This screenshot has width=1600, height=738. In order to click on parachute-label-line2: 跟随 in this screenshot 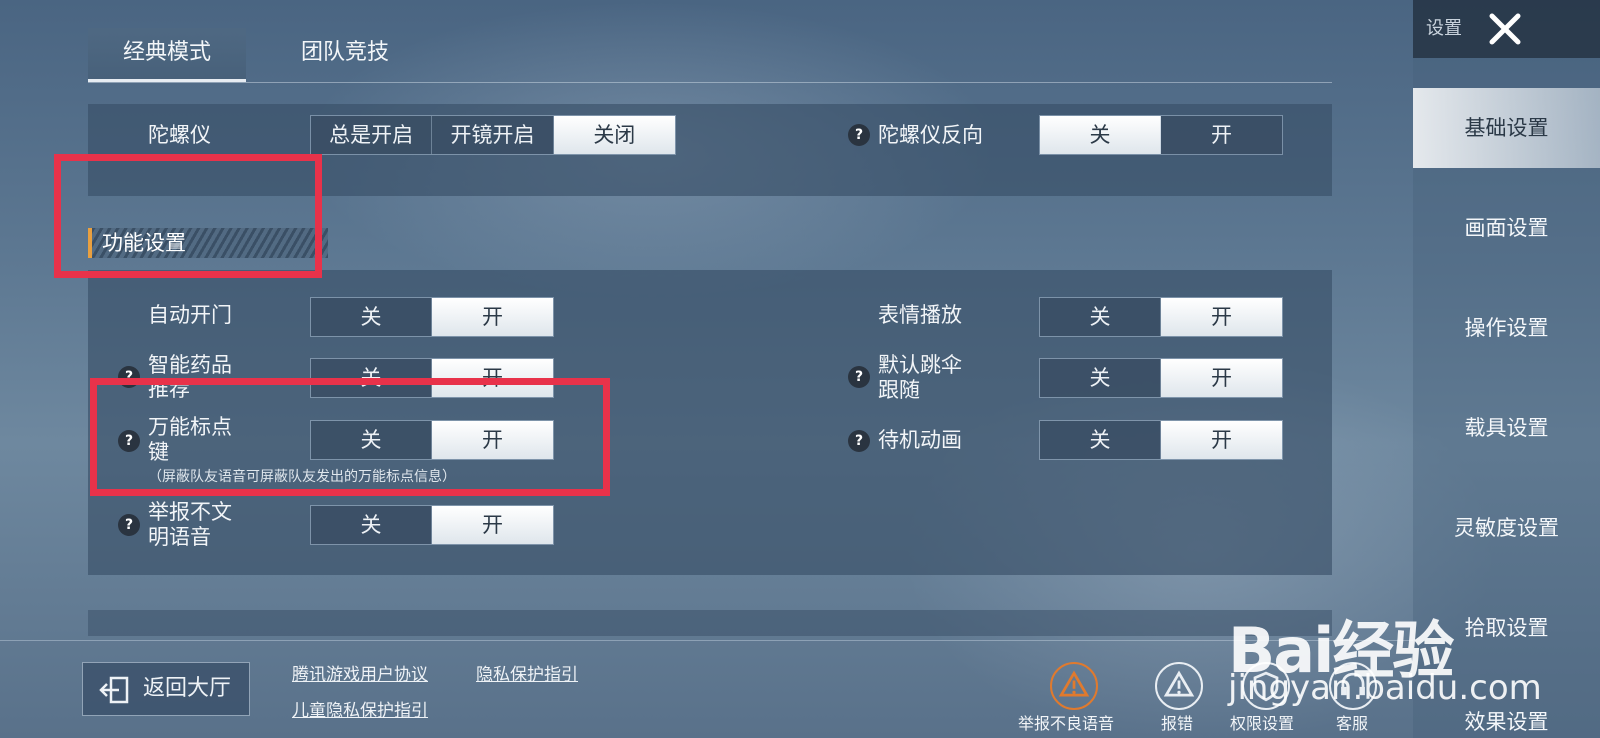, I will do `click(899, 390)`.